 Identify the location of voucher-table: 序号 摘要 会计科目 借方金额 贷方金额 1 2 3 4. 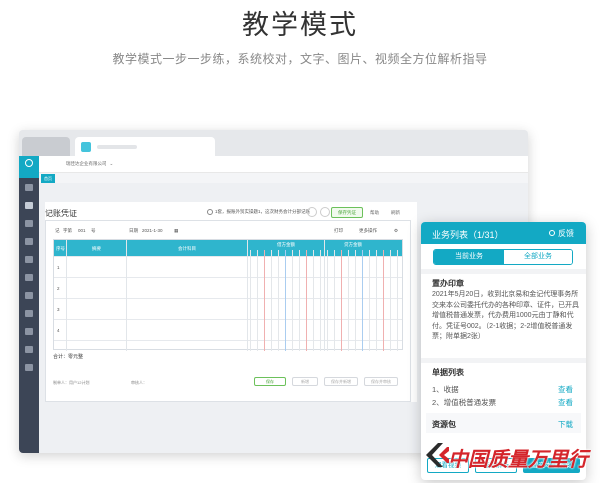
(228, 295).